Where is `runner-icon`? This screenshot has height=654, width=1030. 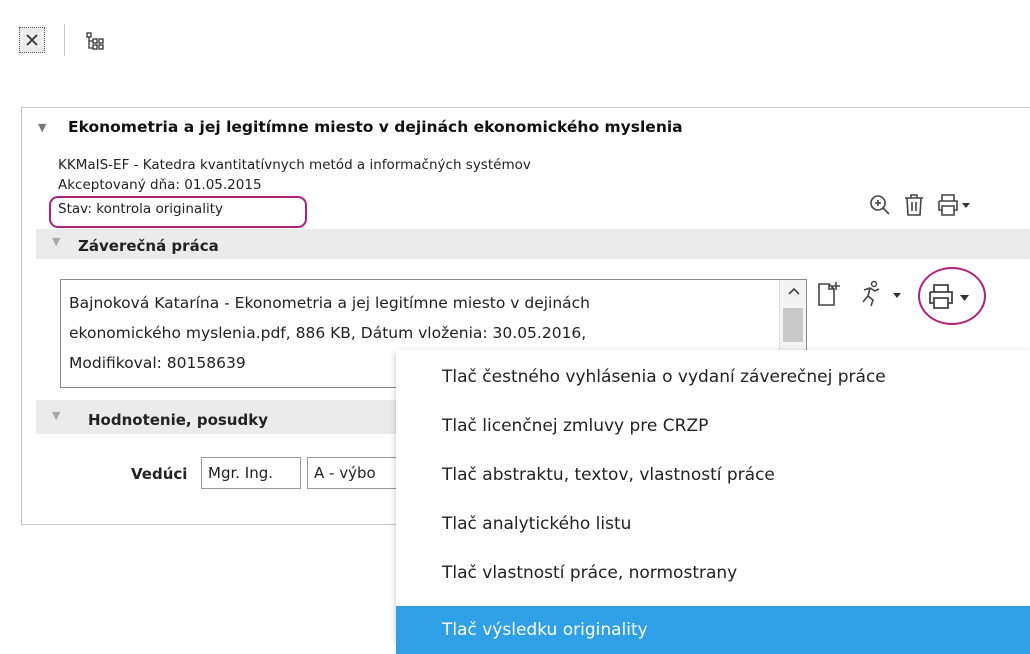 runner-icon is located at coordinates (881, 293).